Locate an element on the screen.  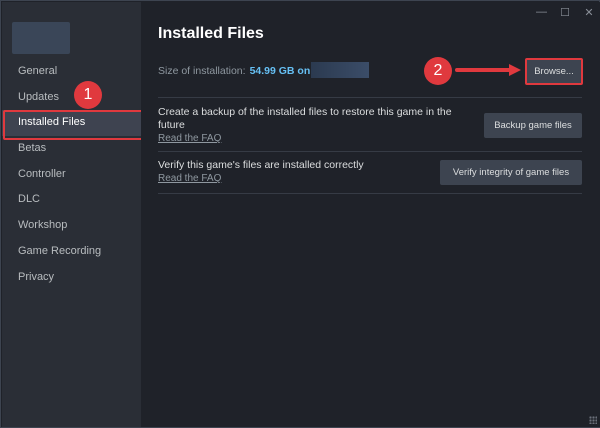
sidebar-item-privacy: Privacy is located at coordinates (71, 278).